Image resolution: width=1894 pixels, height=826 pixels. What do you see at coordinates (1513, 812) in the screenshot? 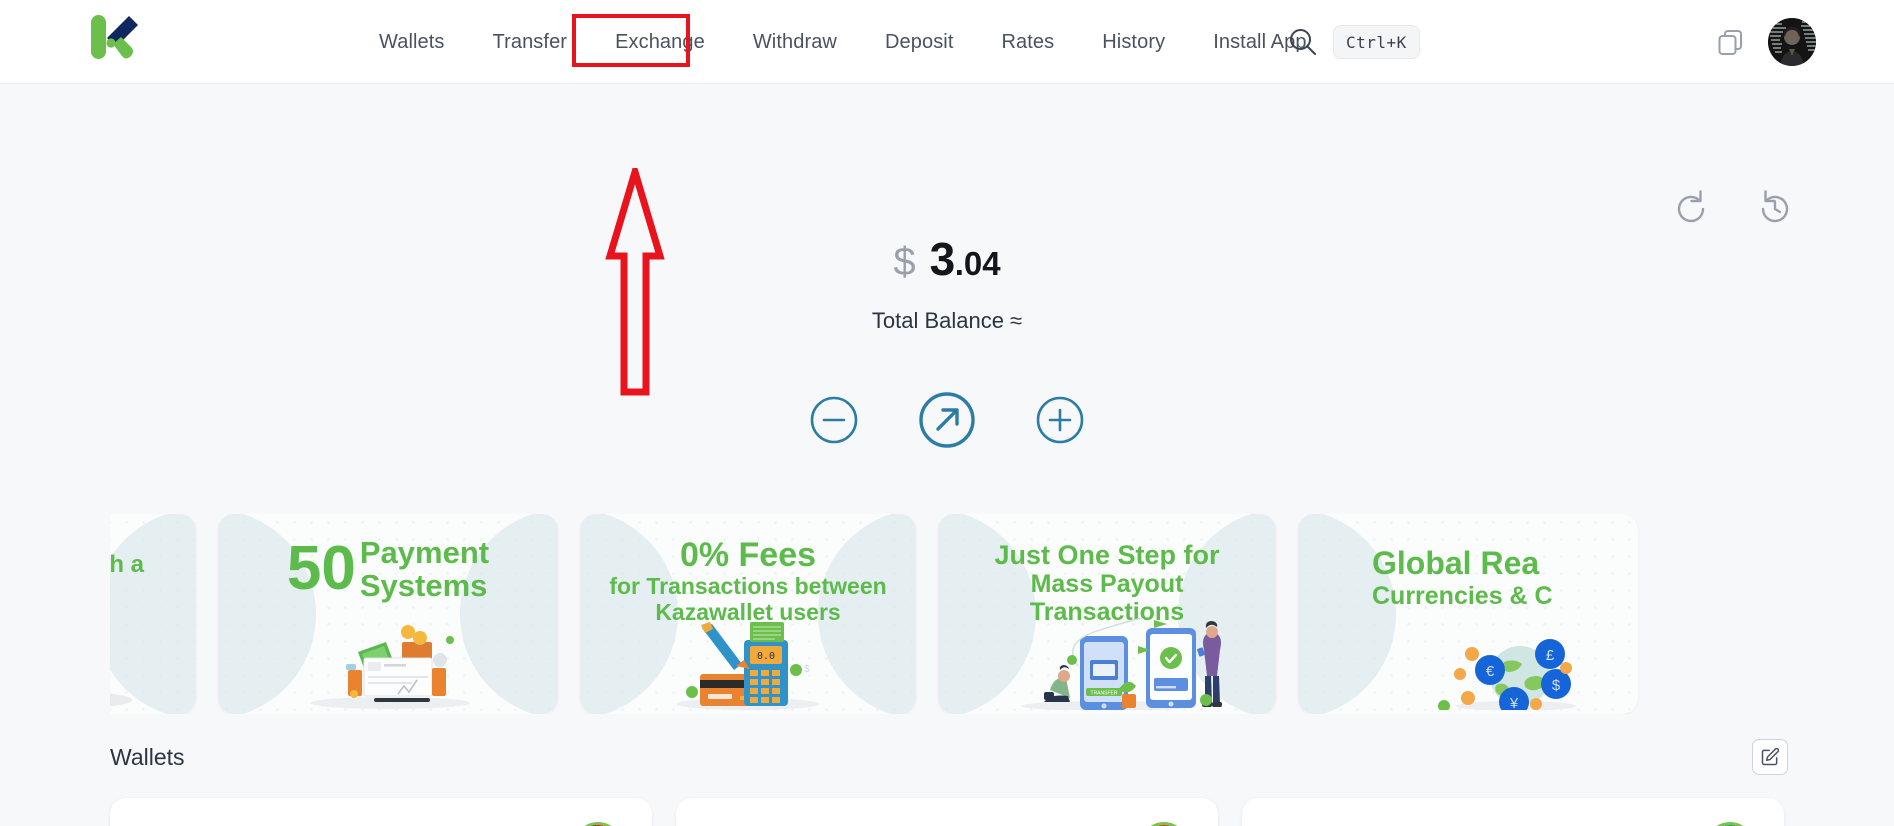
I see `wallet-card-emarati-dirham: EMARATI DIRHAM $ 0.00 د.إ 0.00` at bounding box center [1513, 812].